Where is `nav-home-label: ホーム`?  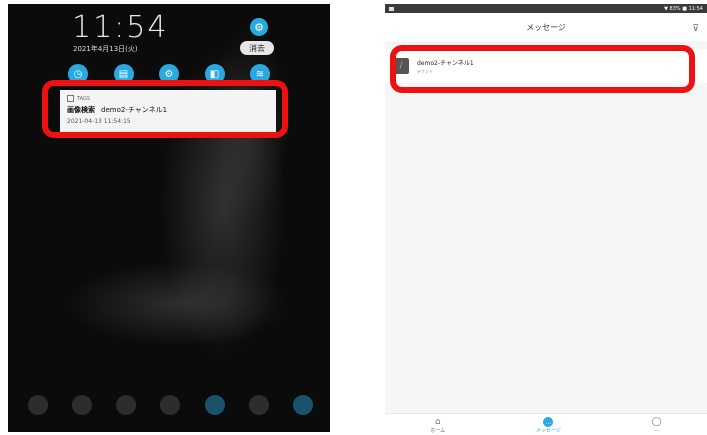
nav-home-label: ホーム is located at coordinates (438, 431).